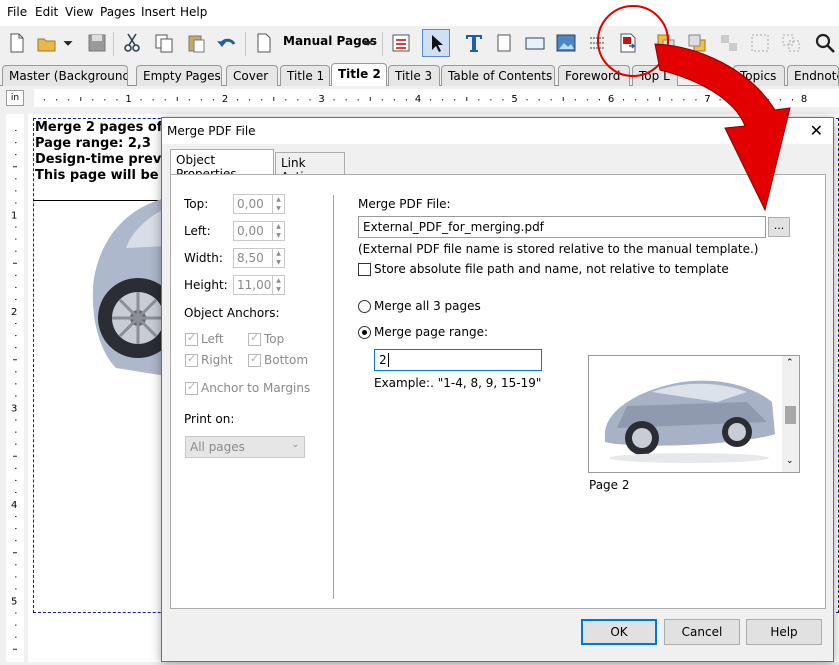  What do you see at coordinates (17, 43) in the screenshot?
I see `new-file-icon` at bounding box center [17, 43].